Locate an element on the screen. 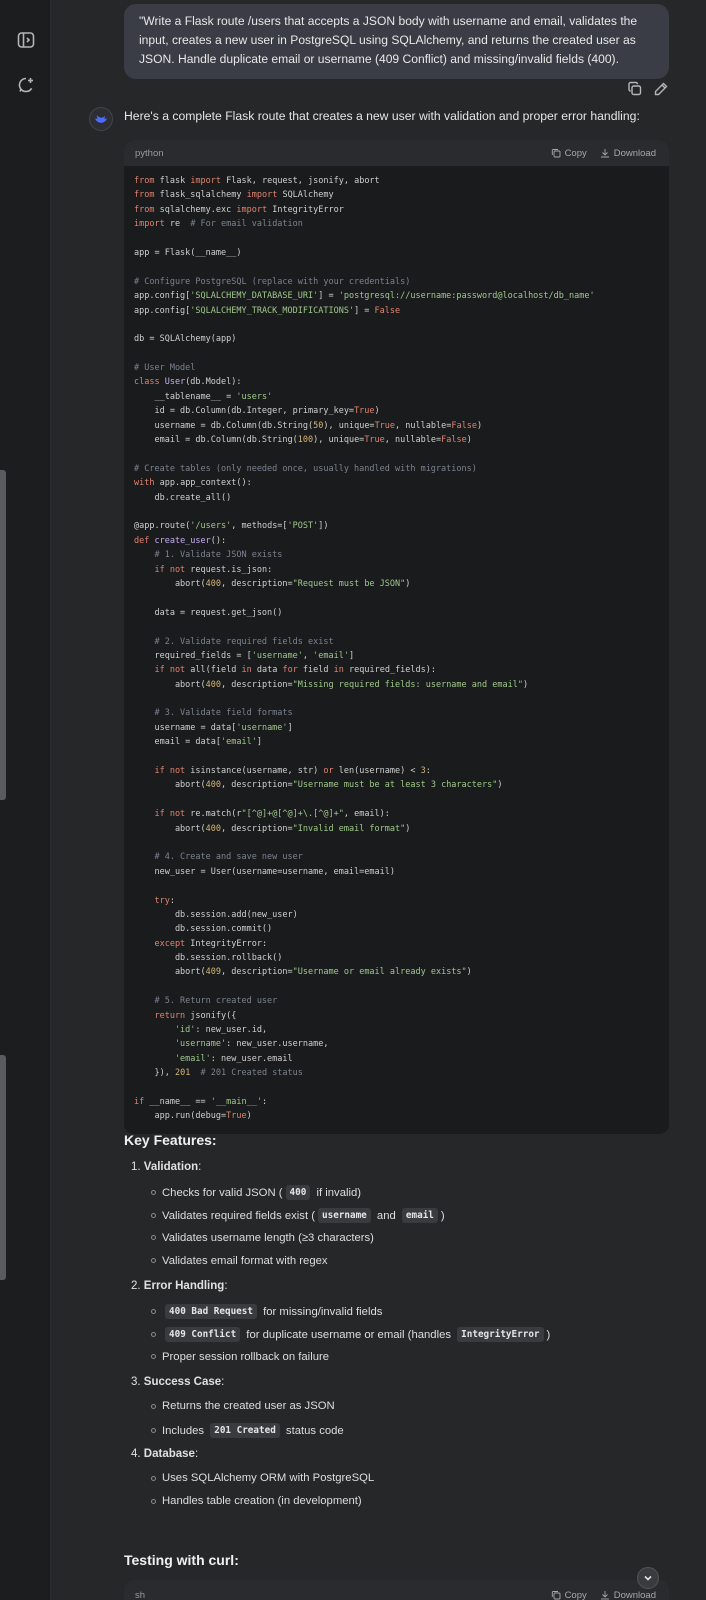  copy-icon is located at coordinates (635, 89).